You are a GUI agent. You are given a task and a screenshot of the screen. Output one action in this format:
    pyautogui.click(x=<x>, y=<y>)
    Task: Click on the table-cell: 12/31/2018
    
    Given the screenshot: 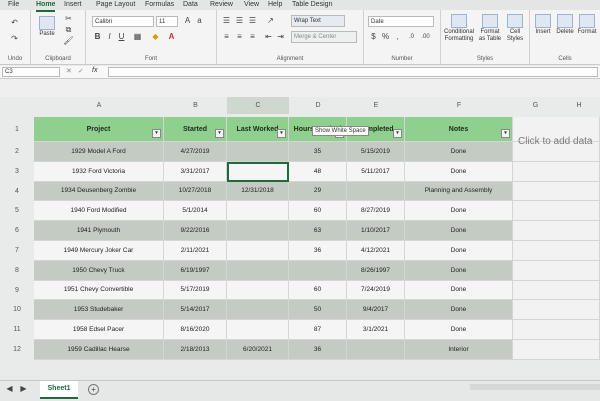 What is the action you would take?
    pyautogui.click(x=258, y=191)
    